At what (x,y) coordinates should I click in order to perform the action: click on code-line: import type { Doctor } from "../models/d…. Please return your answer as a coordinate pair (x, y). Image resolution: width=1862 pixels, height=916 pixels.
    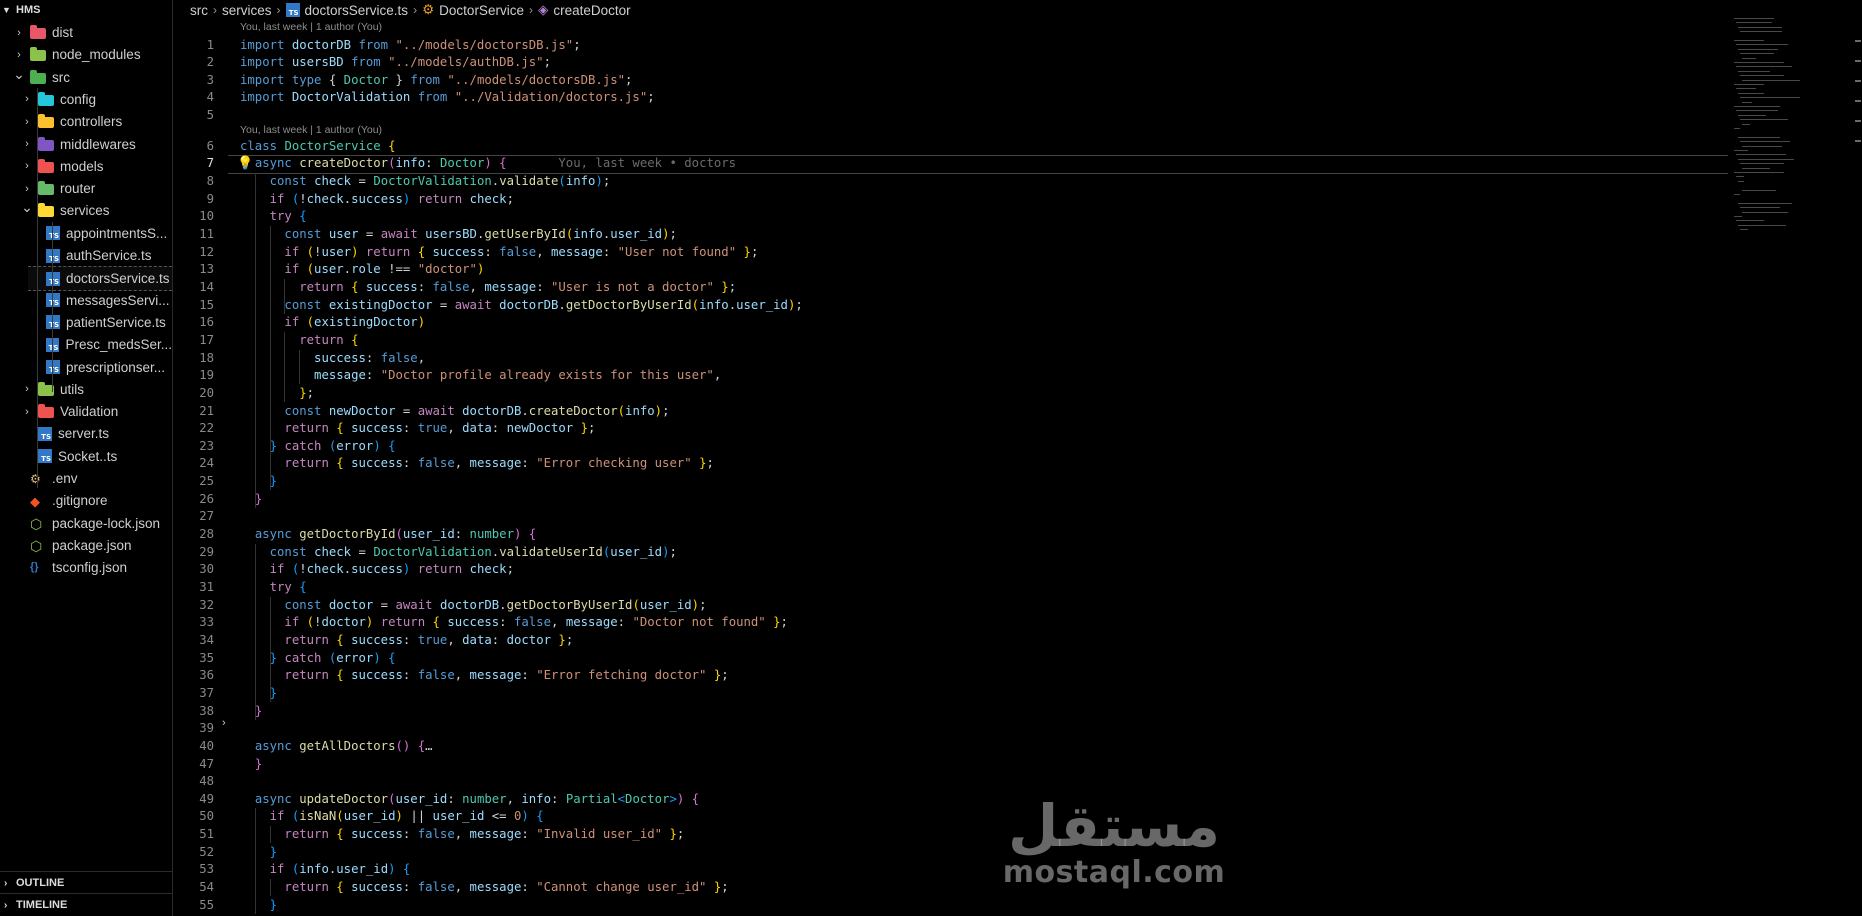
    Looking at the image, I should click on (436, 81).